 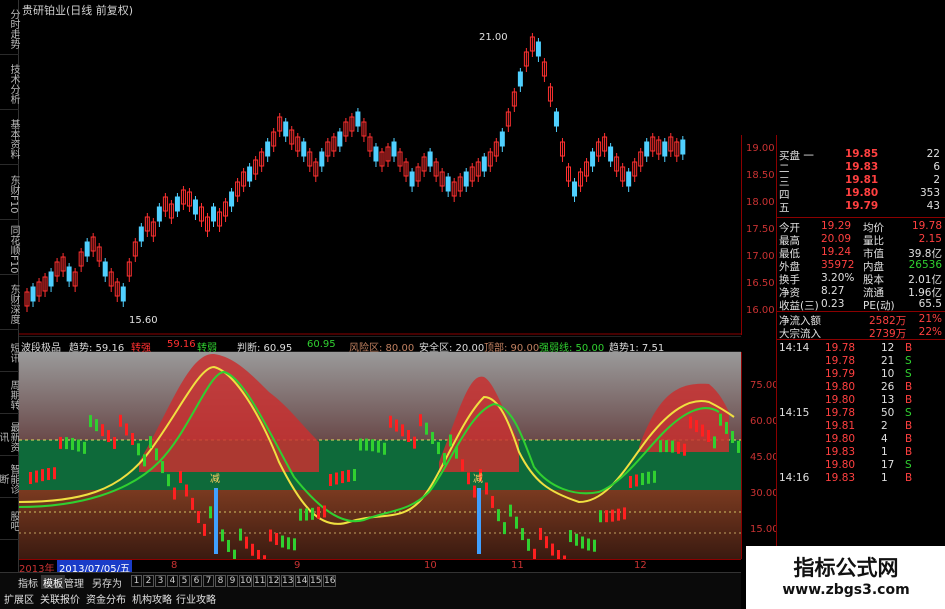 I want to click on month-label-3: 11, so click(x=517, y=565).